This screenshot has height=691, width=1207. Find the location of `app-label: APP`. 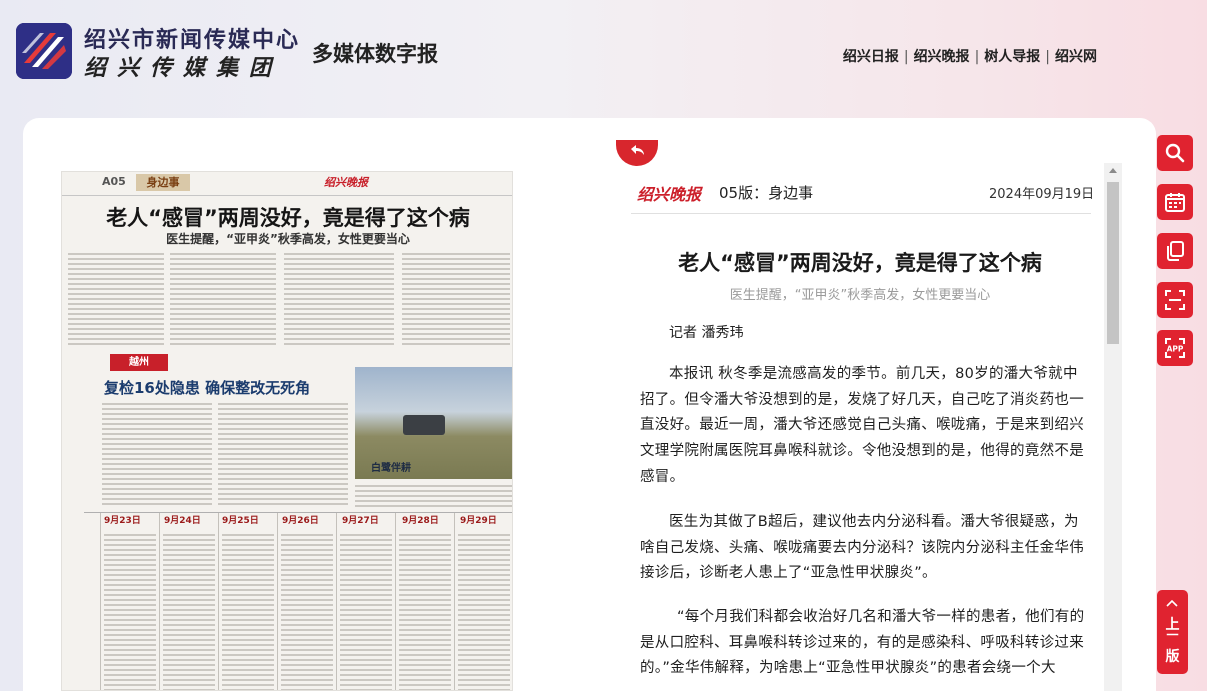

app-label: APP is located at coordinates (1175, 349).